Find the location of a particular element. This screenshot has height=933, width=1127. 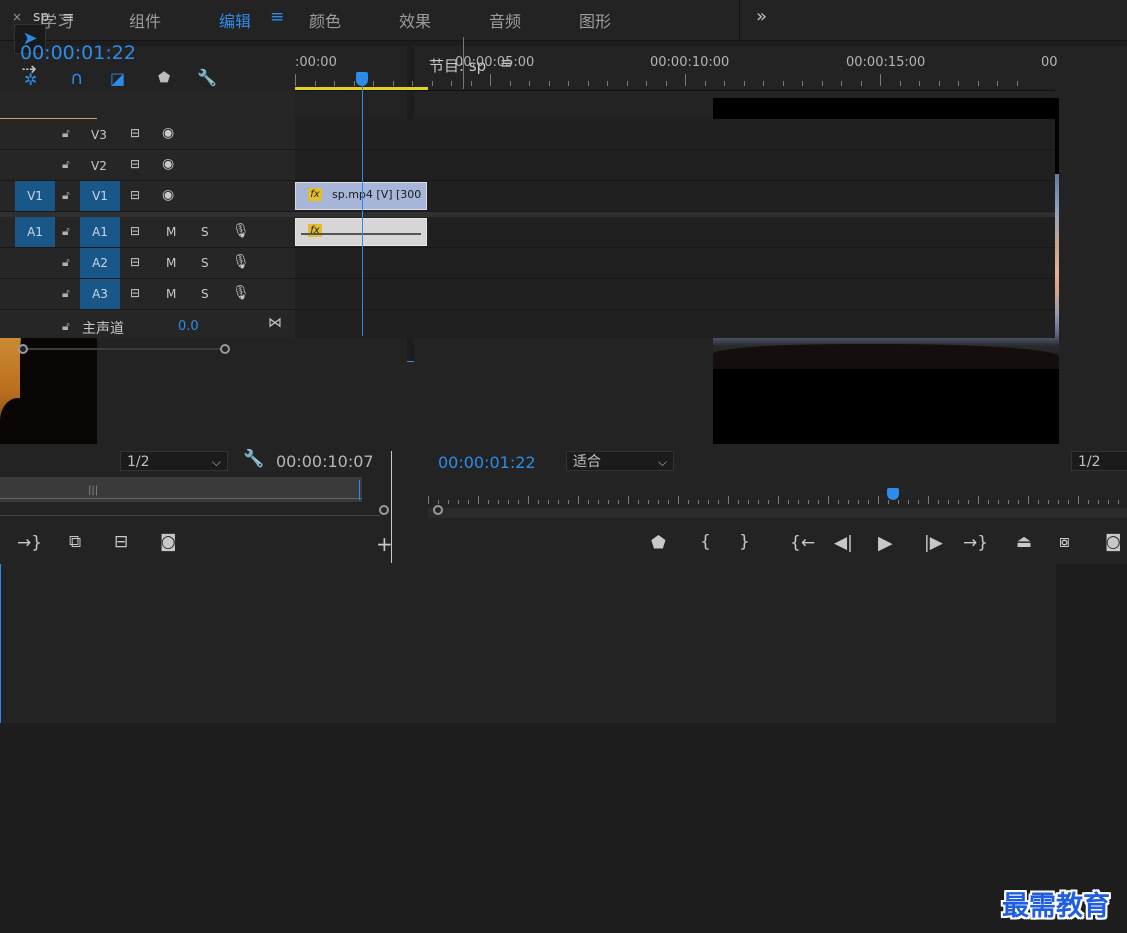

track-target-v1: V1 is located at coordinates (100, 196).